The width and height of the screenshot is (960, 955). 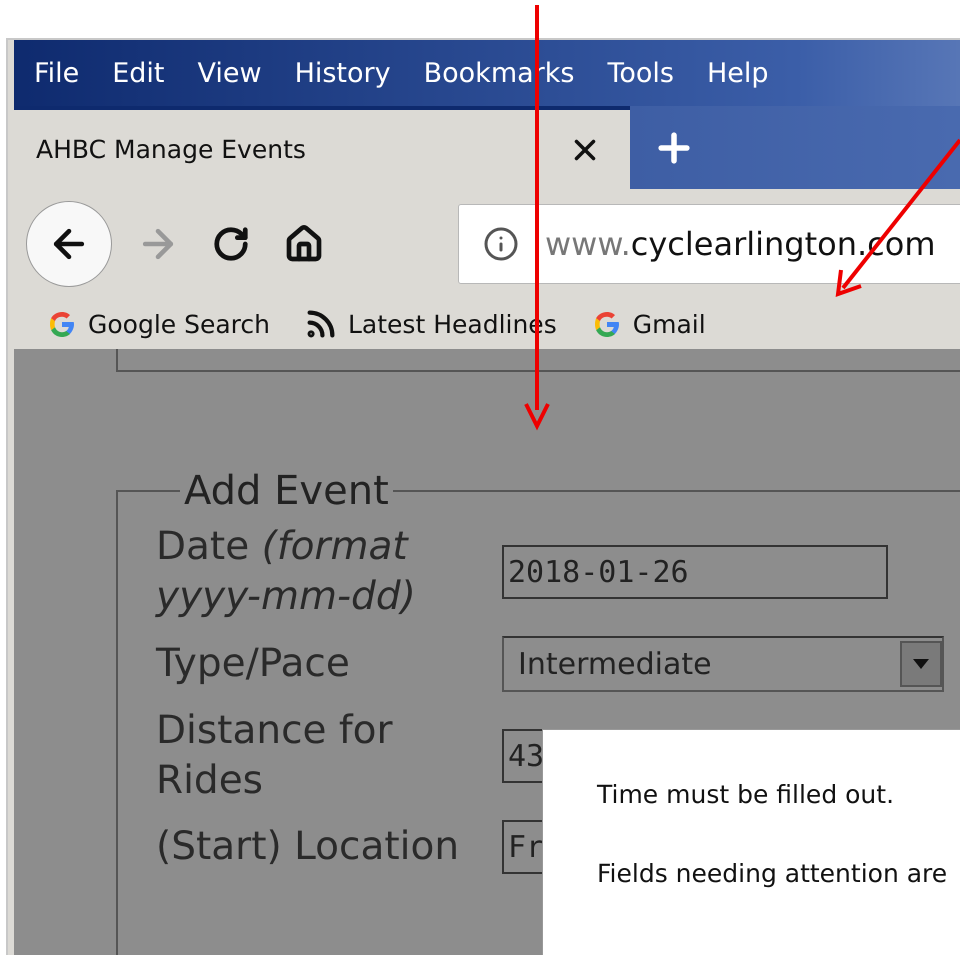 I want to click on field-label: (Start) Location, so click(x=308, y=847).